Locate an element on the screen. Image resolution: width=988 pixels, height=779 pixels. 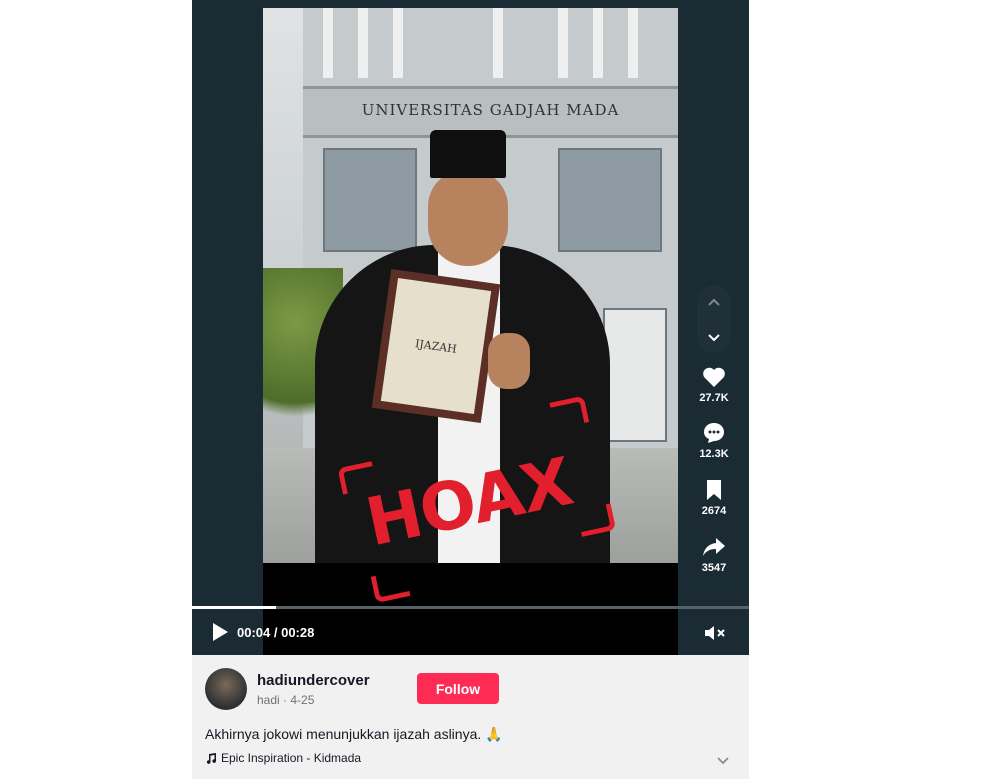
diploma-frame: IJAZAH is located at coordinates (436, 346).